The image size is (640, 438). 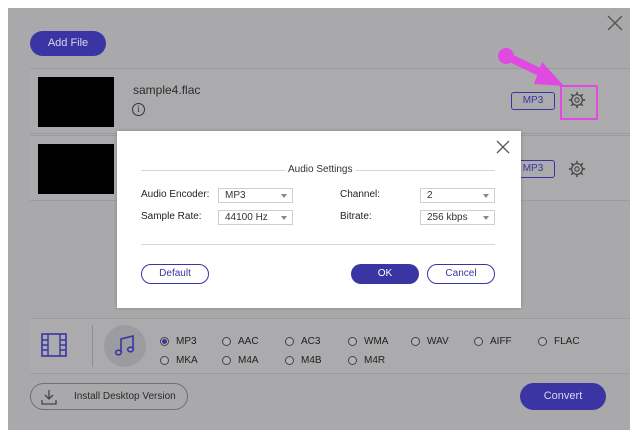 What do you see at coordinates (366, 361) in the screenshot?
I see `format-option-m4r: M4R` at bounding box center [366, 361].